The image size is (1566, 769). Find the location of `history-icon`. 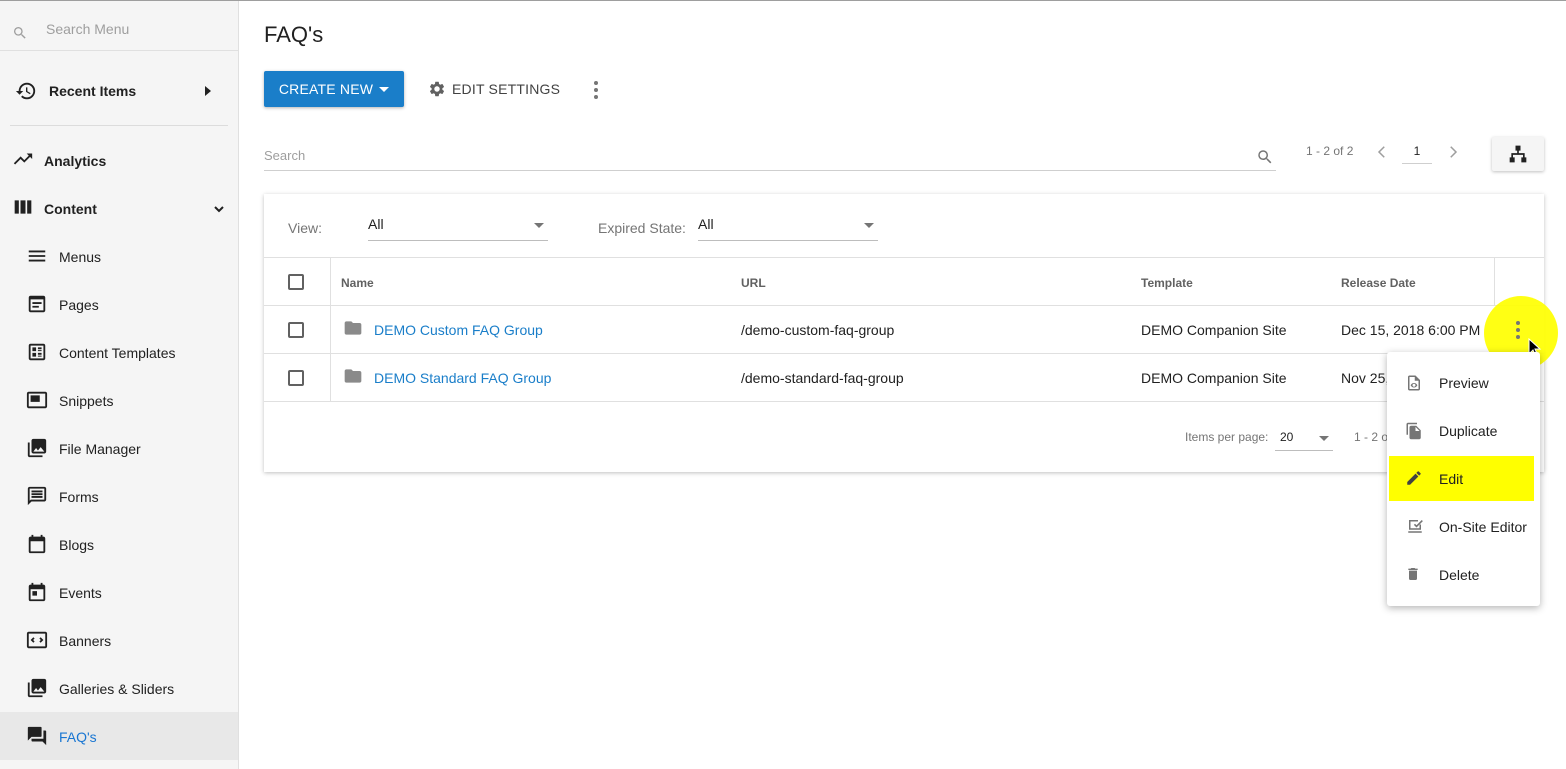

history-icon is located at coordinates (25, 91).